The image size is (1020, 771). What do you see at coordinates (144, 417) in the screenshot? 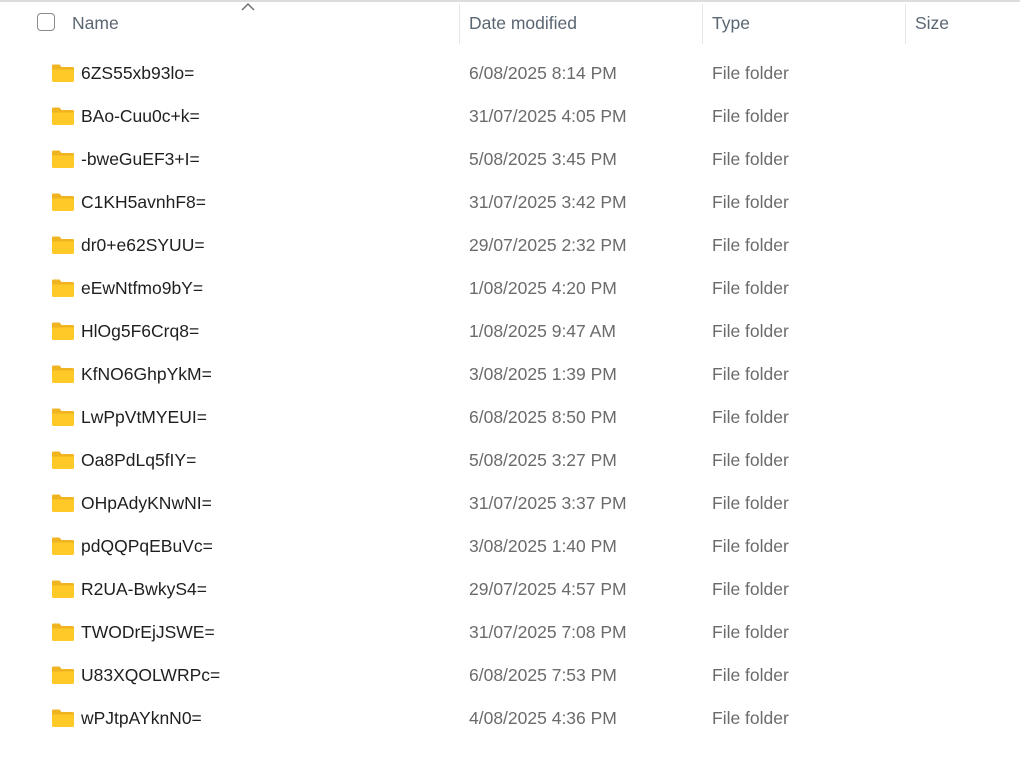
I see `file-name: LwPpVtMYEUI=` at bounding box center [144, 417].